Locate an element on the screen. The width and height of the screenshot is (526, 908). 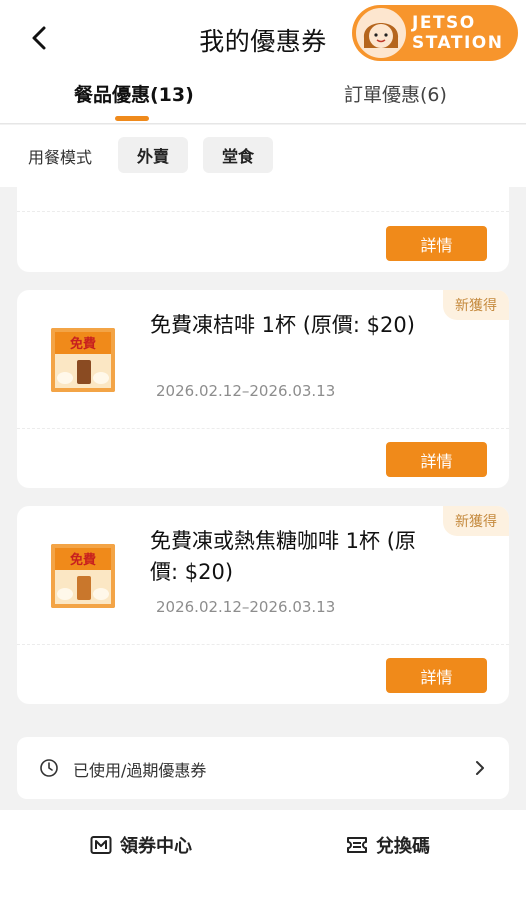
redeem-code-button: 兌換碼 is located at coordinates (388, 845).